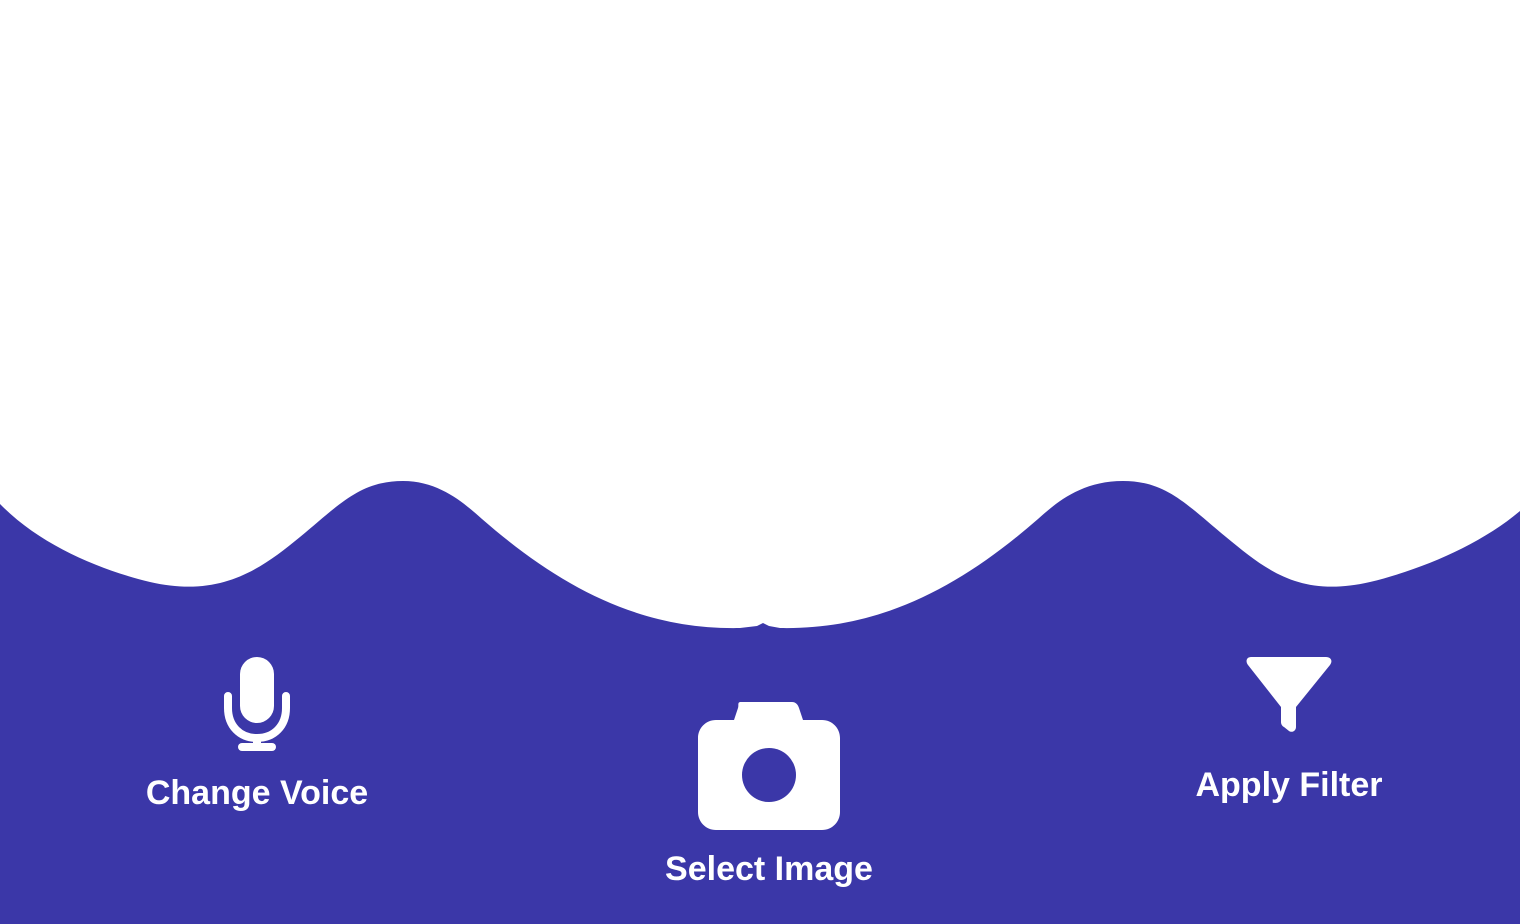 The image size is (1520, 924). What do you see at coordinates (1289, 785) in the screenshot?
I see `apply-filter-label: Apply Filter` at bounding box center [1289, 785].